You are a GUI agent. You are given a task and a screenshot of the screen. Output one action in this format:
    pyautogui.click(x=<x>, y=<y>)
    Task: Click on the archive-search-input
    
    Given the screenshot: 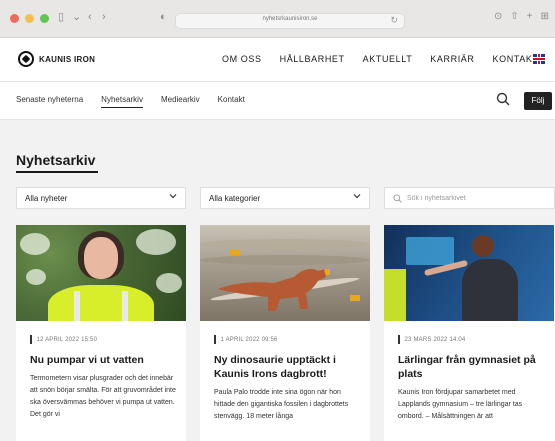 What is the action you would take?
    pyautogui.click(x=477, y=198)
    